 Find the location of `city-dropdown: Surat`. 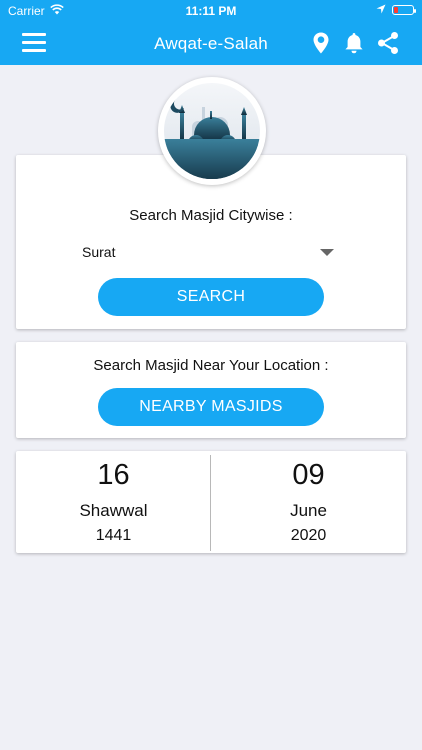

city-dropdown: Surat is located at coordinates (208, 252).